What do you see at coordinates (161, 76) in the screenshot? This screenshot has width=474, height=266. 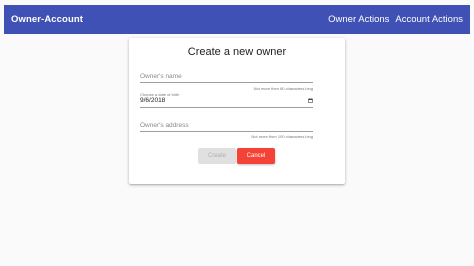 I see `owner-name-placeholder: Owner's name` at bounding box center [161, 76].